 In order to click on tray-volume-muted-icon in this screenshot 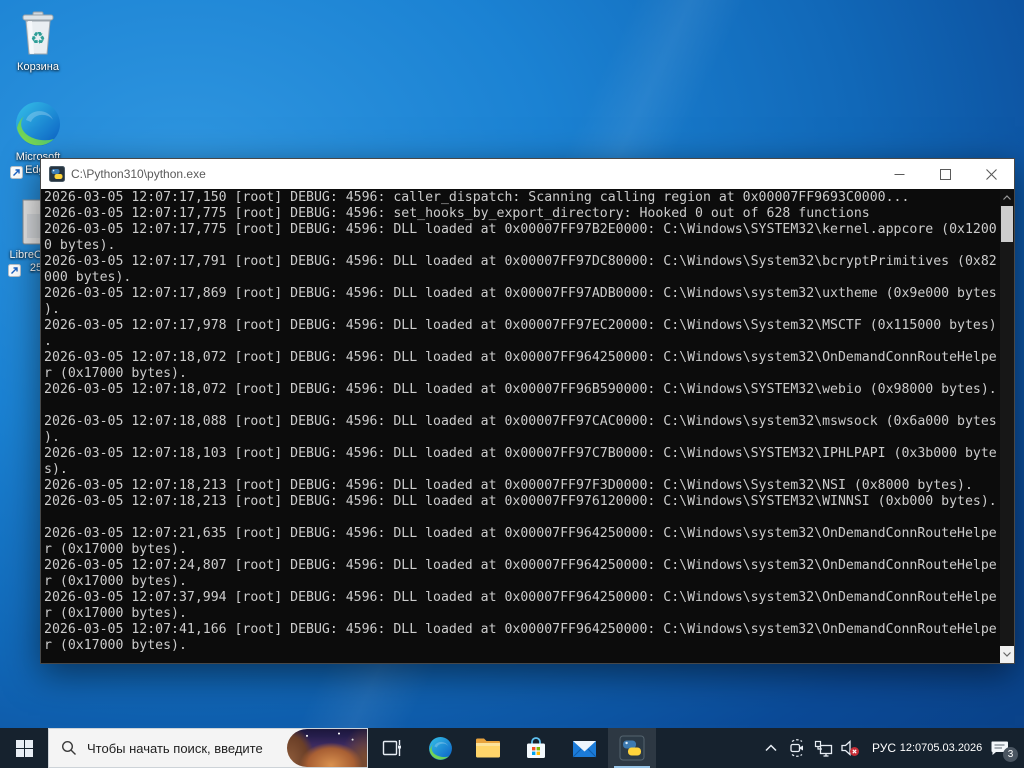, I will do `click(850, 748)`.